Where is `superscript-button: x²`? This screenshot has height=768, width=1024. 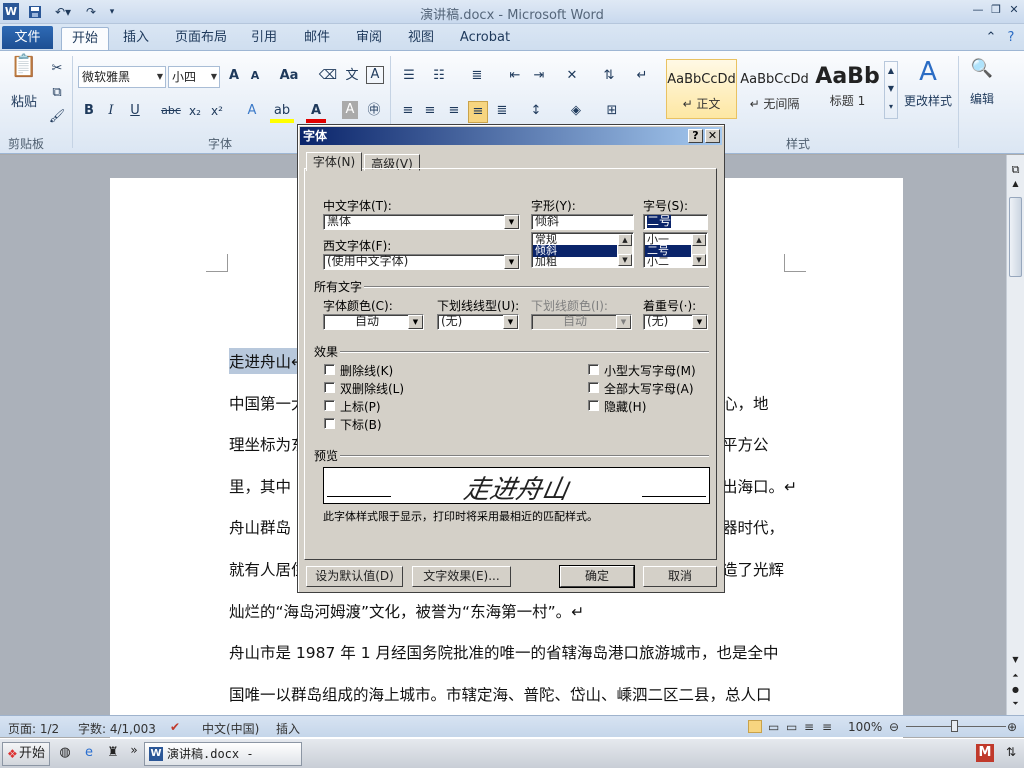
superscript-button: x² is located at coordinates (217, 112).